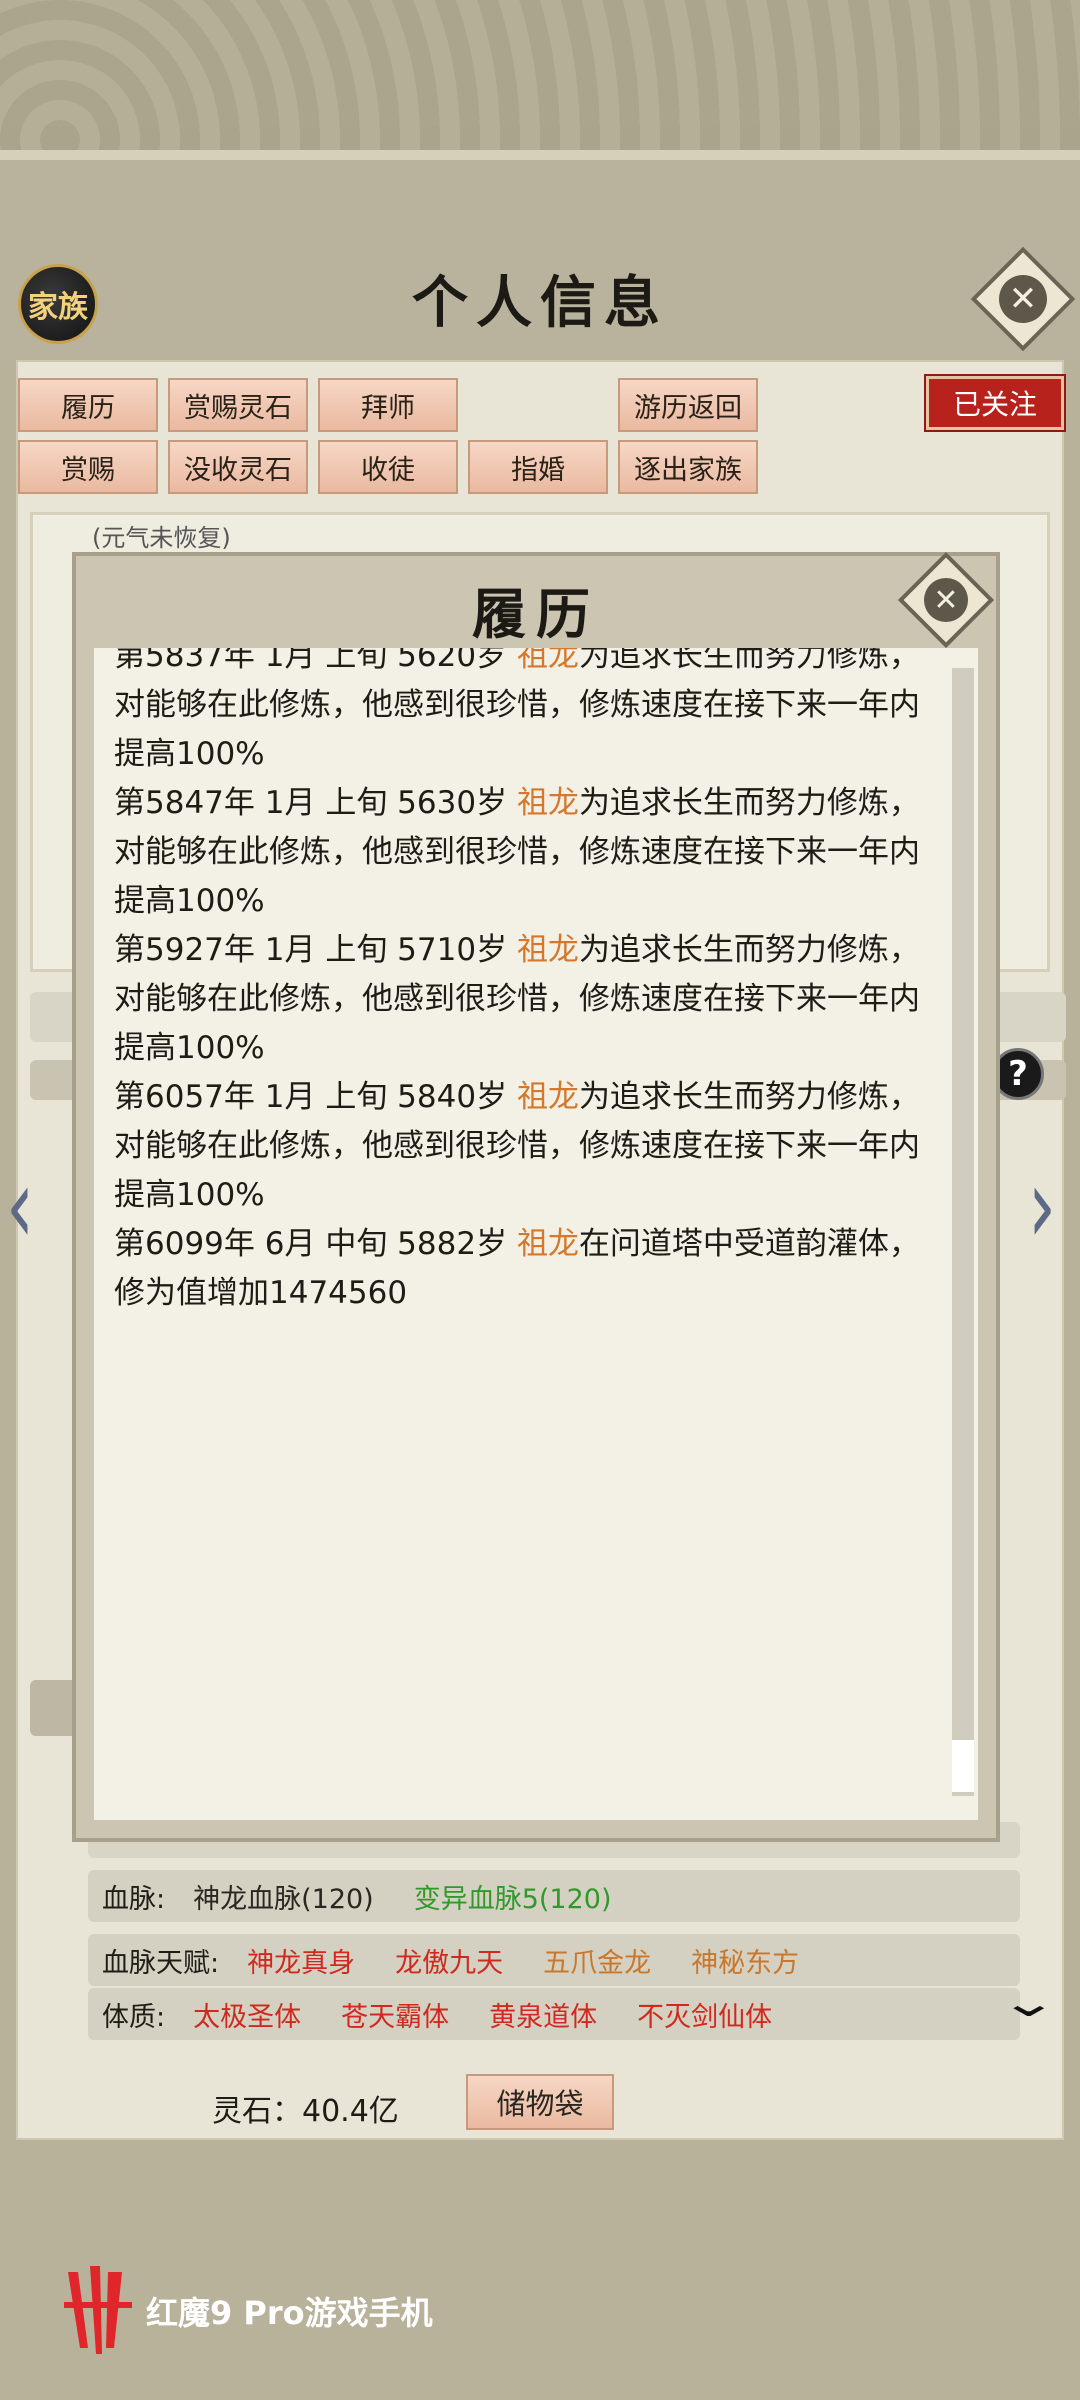  Describe the element at coordinates (238, 405) in the screenshot. I see `reward-stones-button: 赏赐灵石` at that location.